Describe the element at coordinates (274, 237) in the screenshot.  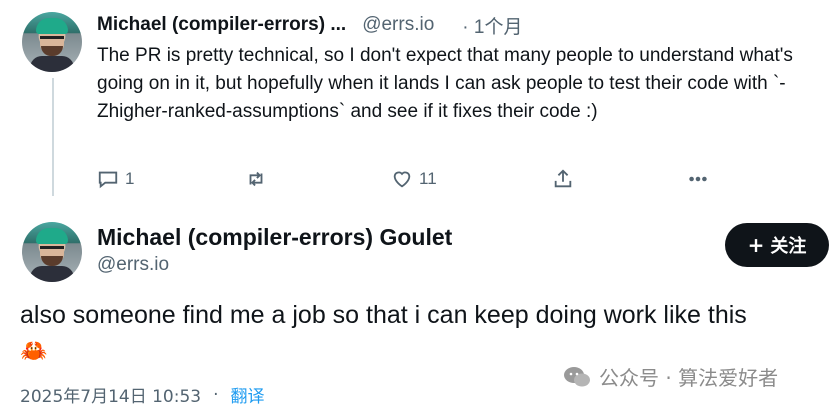
I see `display-name: Michael (compiler-errors) Goulet` at that location.